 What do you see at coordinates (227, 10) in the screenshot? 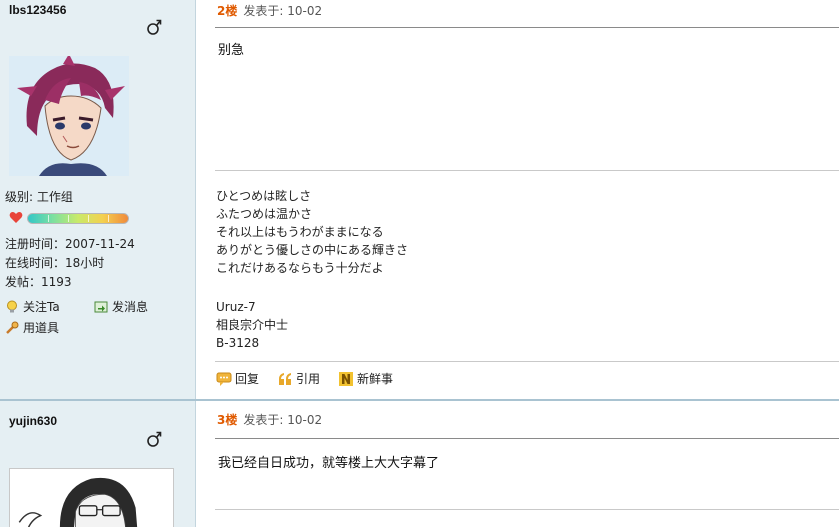
I see `floor-number: 2楼` at bounding box center [227, 10].